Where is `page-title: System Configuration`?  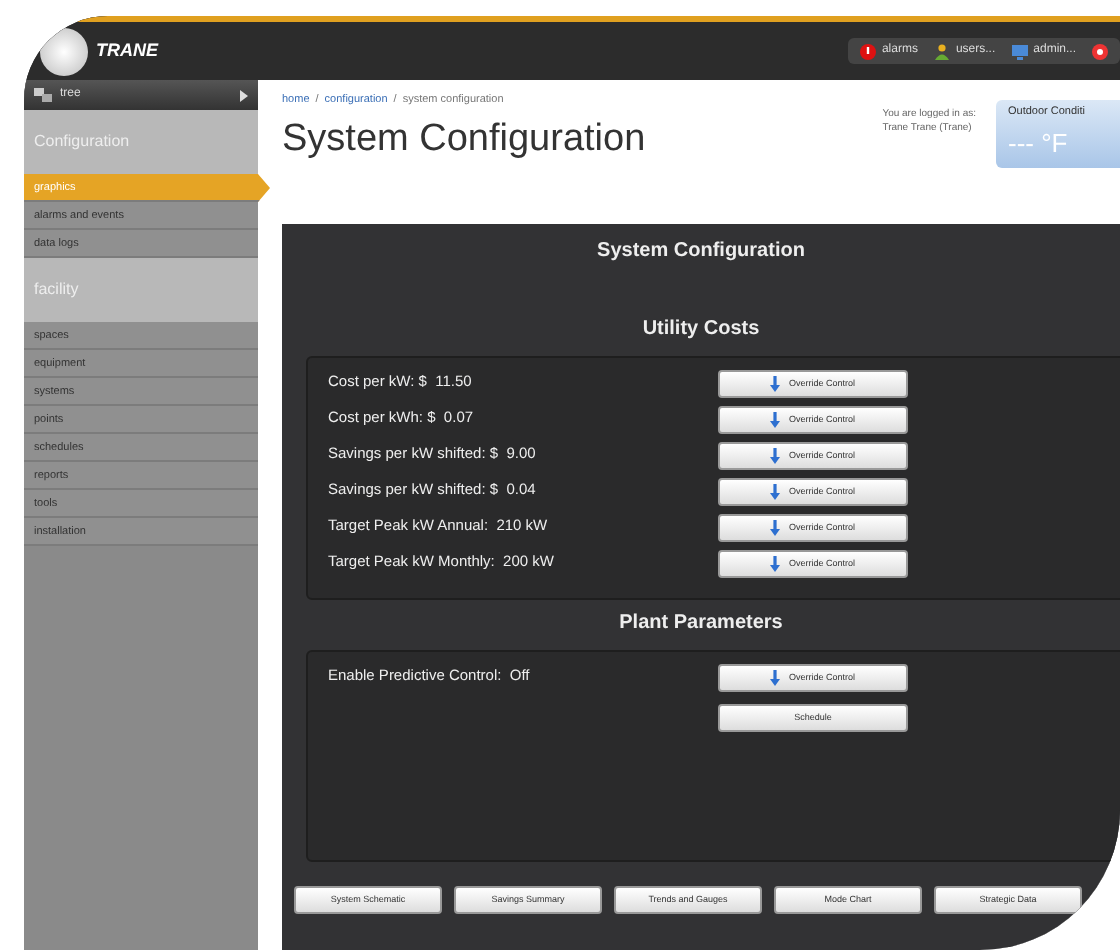
page-title: System Configuration is located at coordinates (464, 140).